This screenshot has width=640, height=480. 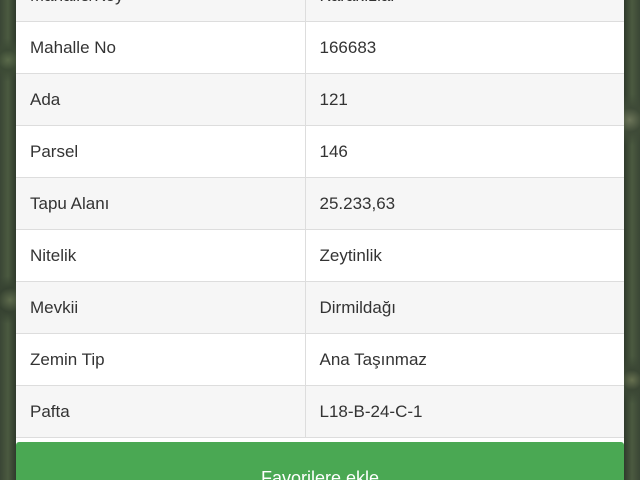 What do you see at coordinates (464, 203) in the screenshot?
I see `row-value: 25.233,63` at bounding box center [464, 203].